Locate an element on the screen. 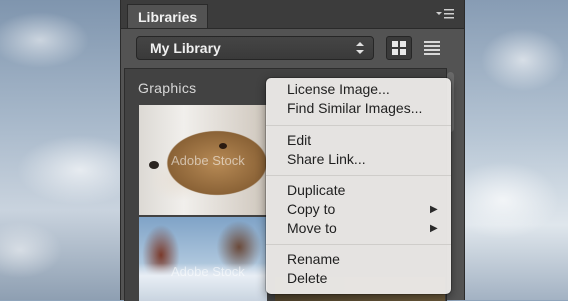  graphic-thumbnail-dog: Adobe Stock is located at coordinates (203, 160).